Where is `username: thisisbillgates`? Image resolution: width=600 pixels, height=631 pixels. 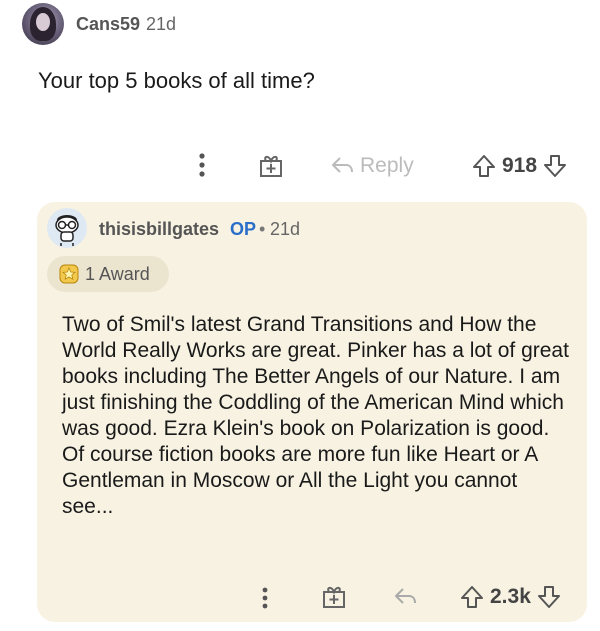 username: thisisbillgates is located at coordinates (159, 229).